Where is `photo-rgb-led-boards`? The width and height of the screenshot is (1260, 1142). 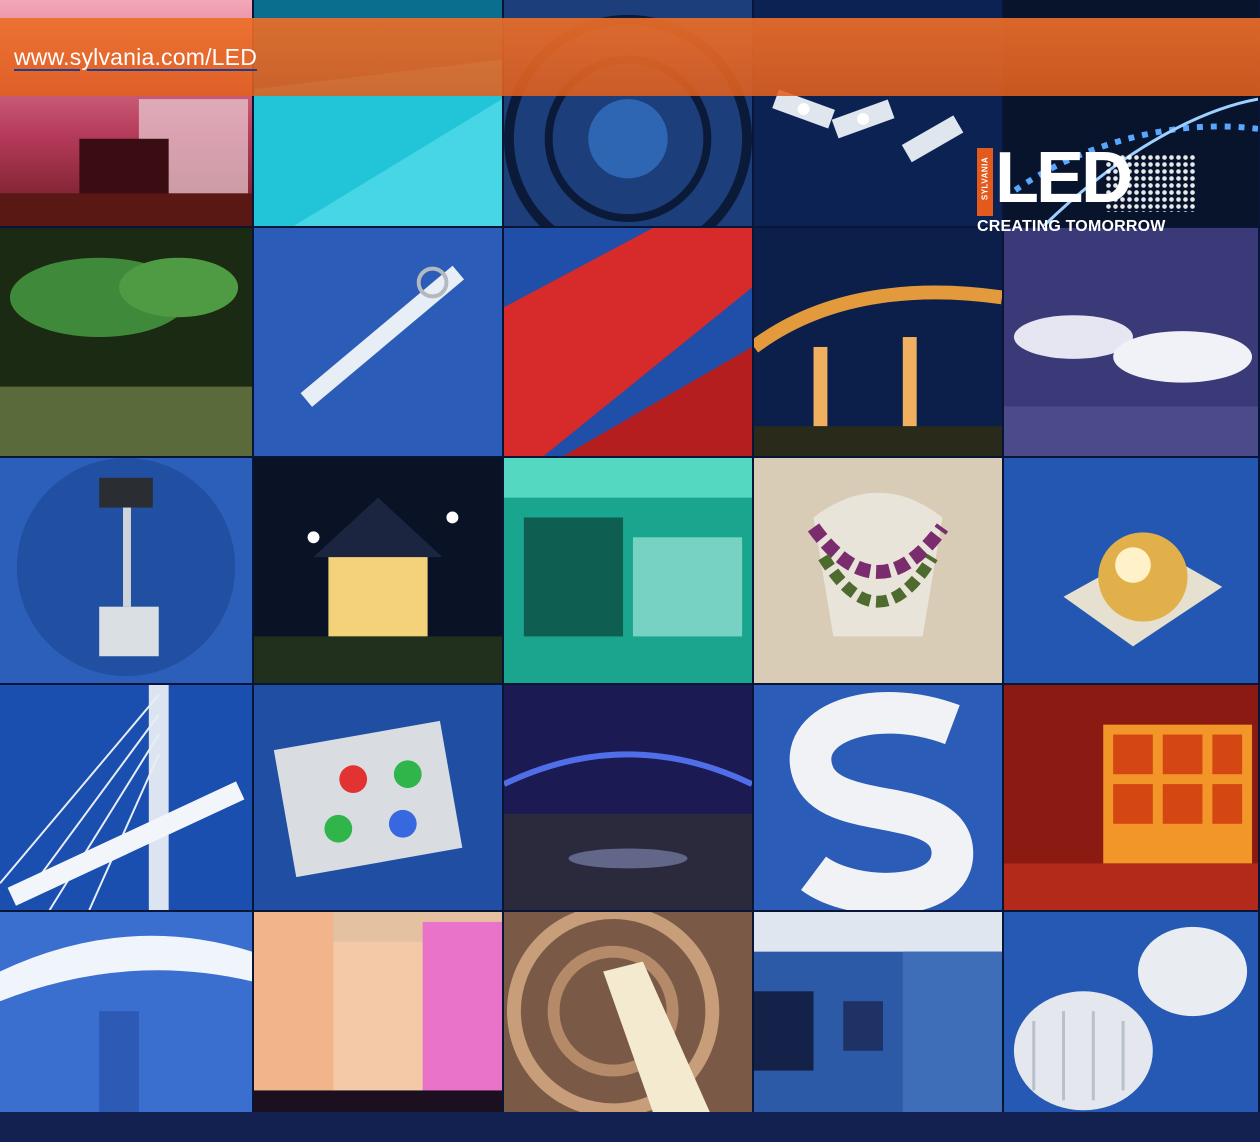
photo-rgb-led-boards is located at coordinates (379, 798).